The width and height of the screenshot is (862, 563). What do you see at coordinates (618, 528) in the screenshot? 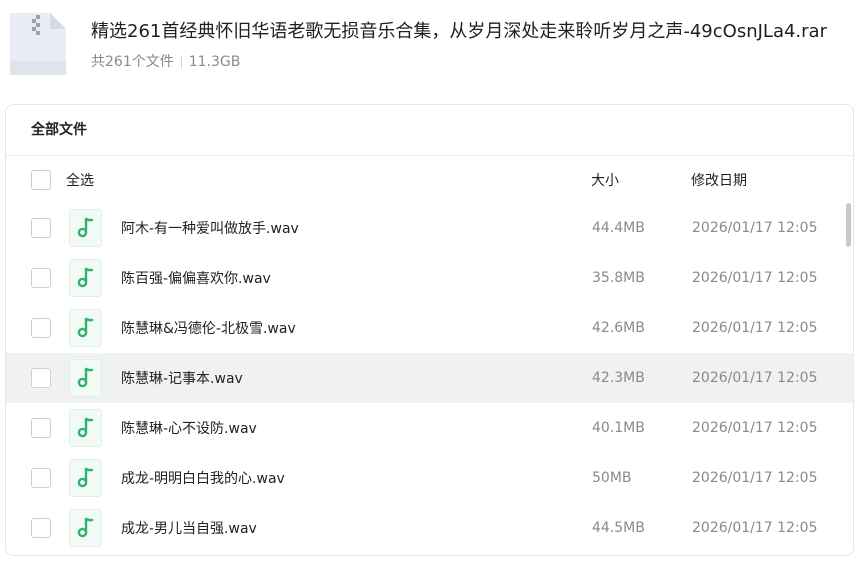
I see `file-size: 44.5MB` at bounding box center [618, 528].